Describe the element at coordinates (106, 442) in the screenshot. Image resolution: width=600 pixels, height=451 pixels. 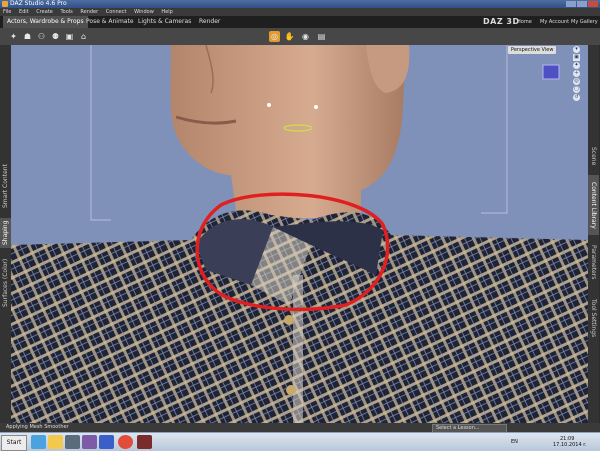
I see `app-blue-icon` at that location.